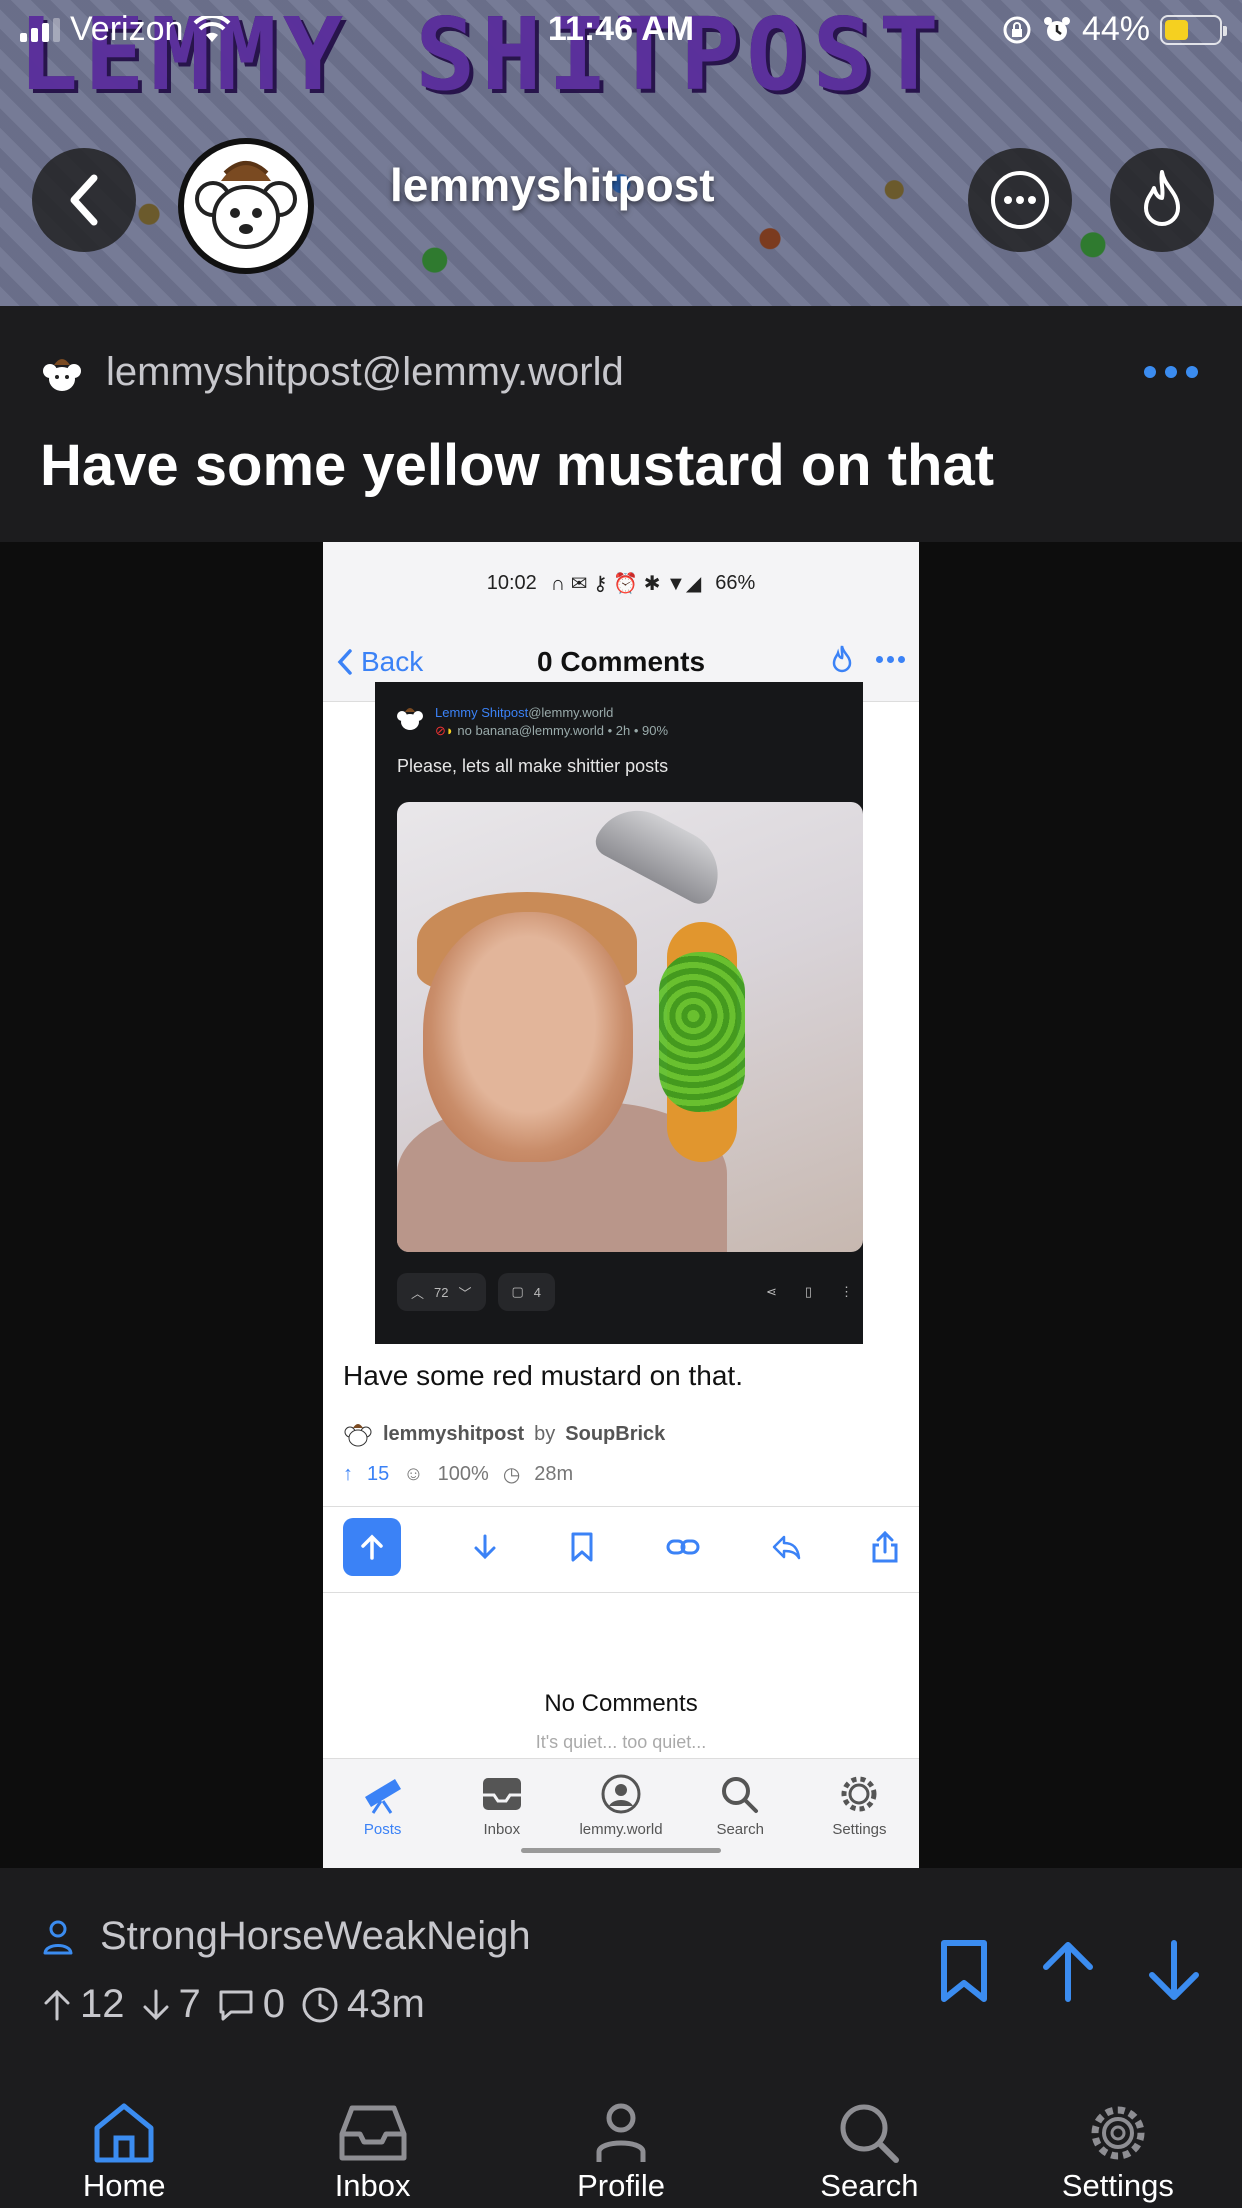 This screenshot has width=1242, height=2208. I want to click on community-info-button, so click(1020, 200).